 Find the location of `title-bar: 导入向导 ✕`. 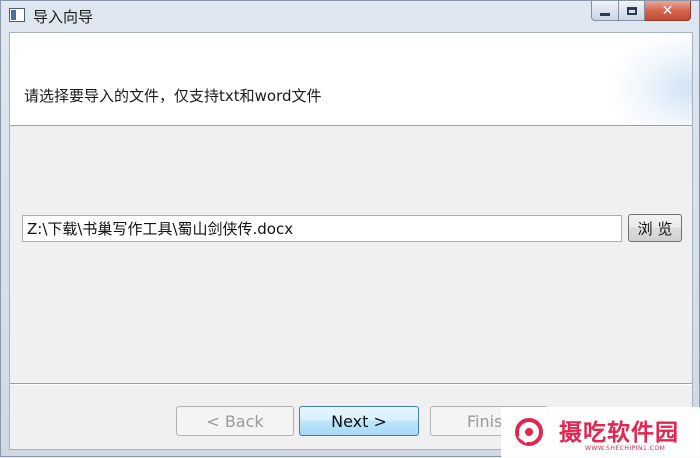

title-bar: 导入向导 ✕ is located at coordinates (350, 17).